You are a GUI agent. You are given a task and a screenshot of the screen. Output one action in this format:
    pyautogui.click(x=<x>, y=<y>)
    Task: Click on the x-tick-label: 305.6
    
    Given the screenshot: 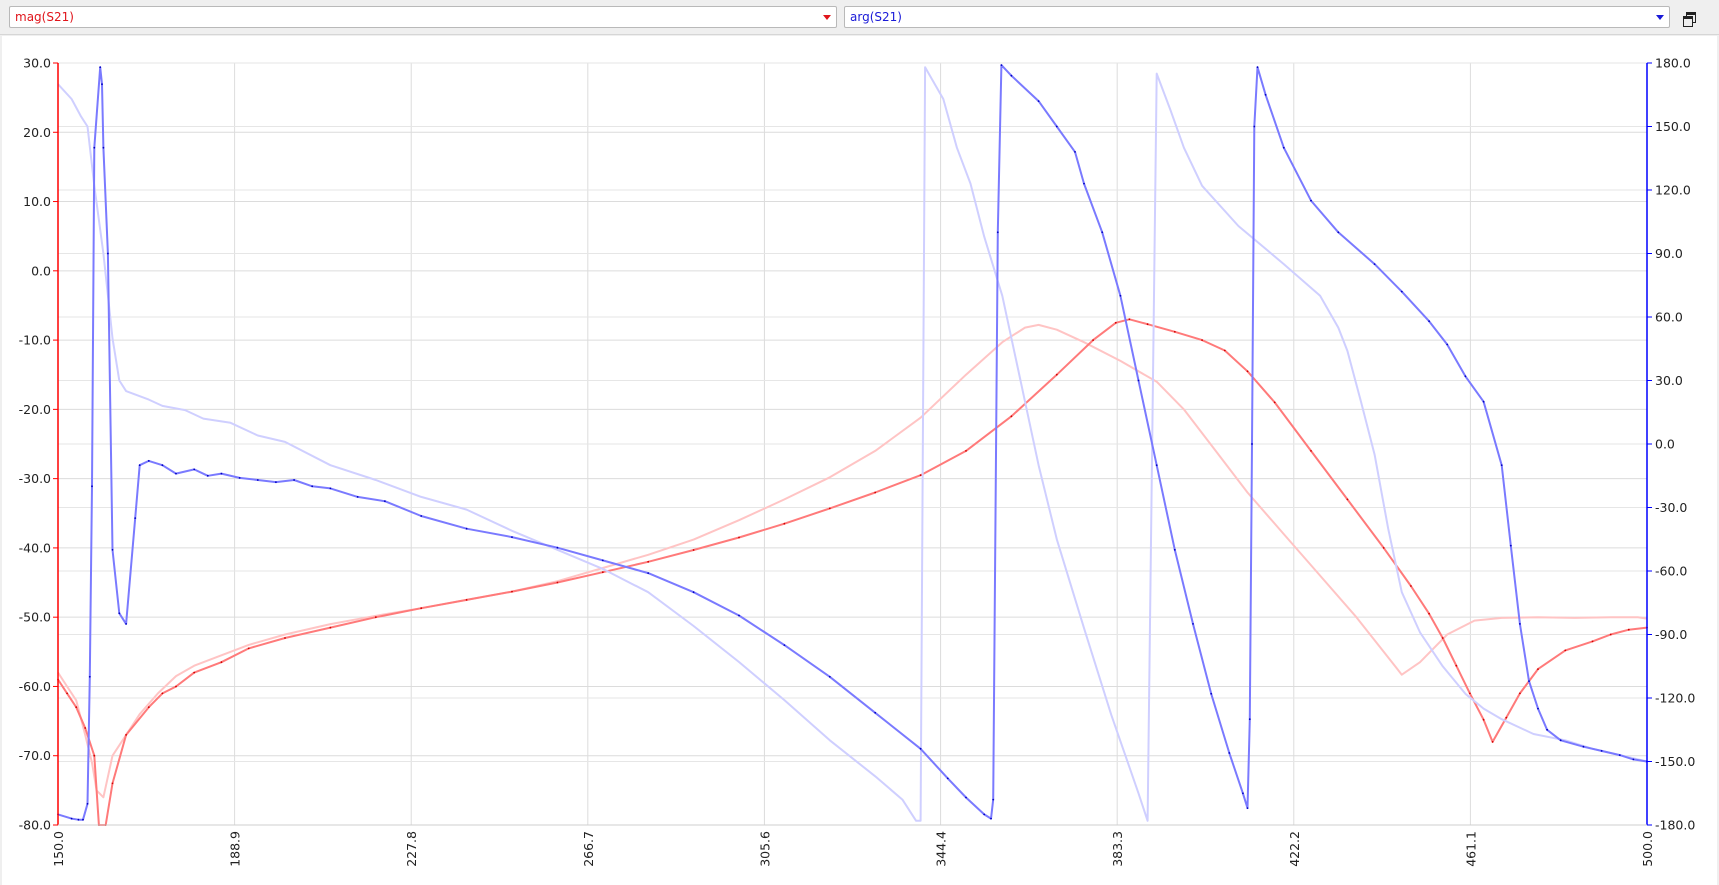 What is the action you would take?
    pyautogui.click(x=764, y=849)
    